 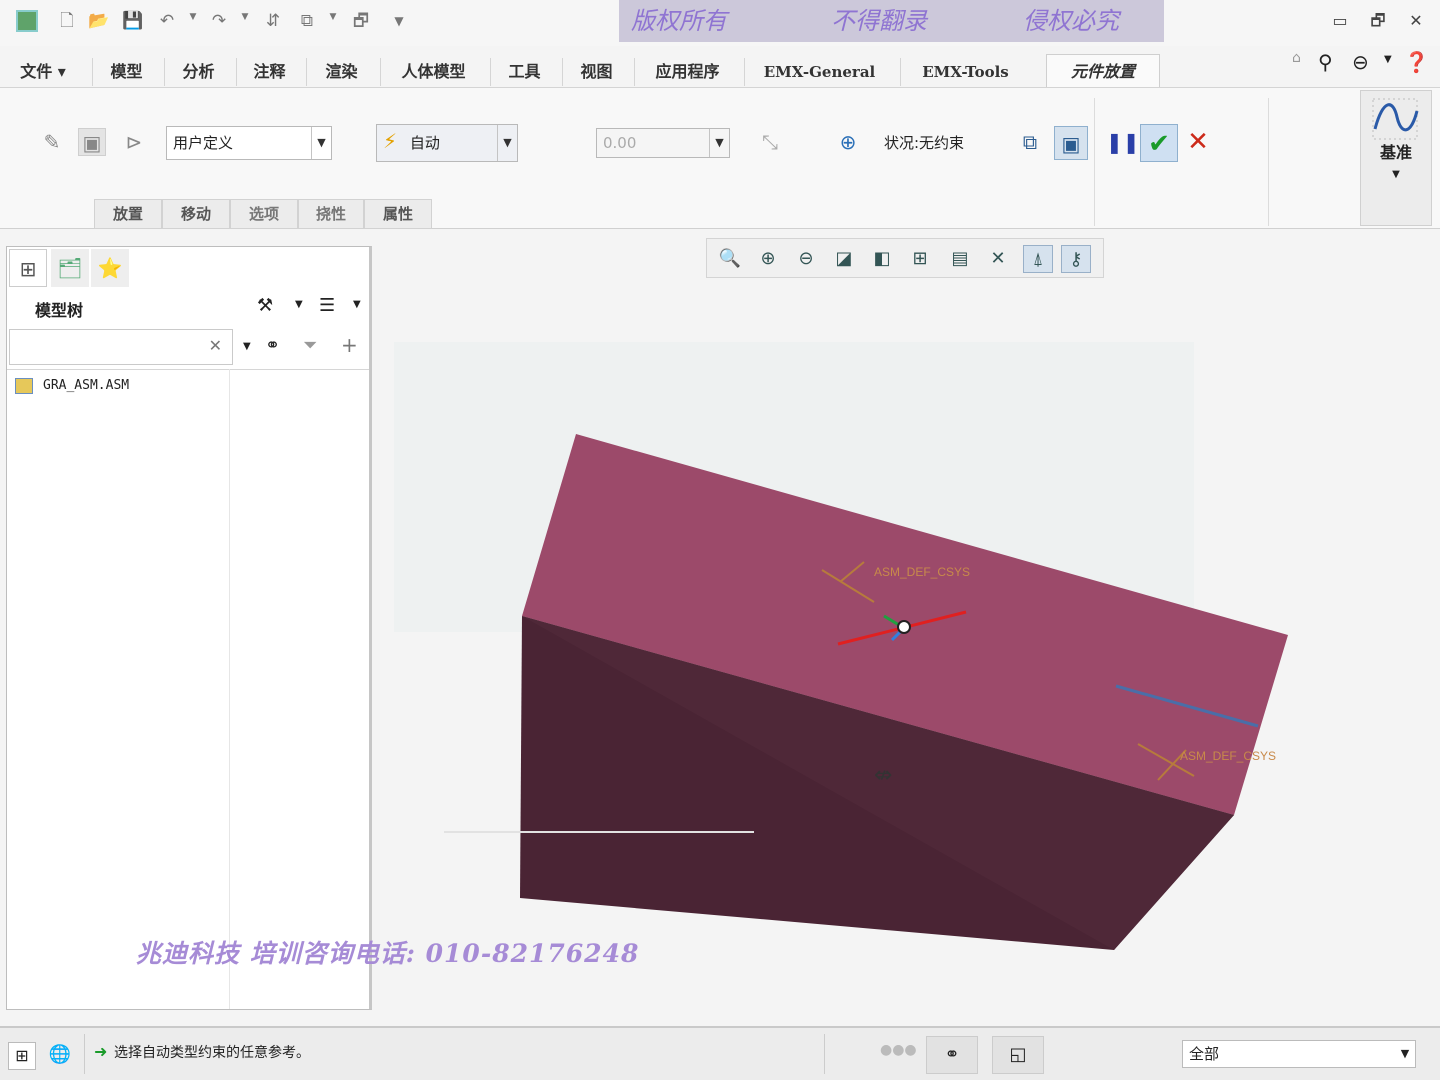 What do you see at coordinates (307, 21) in the screenshot?
I see `windows-icon: ⧉` at bounding box center [307, 21].